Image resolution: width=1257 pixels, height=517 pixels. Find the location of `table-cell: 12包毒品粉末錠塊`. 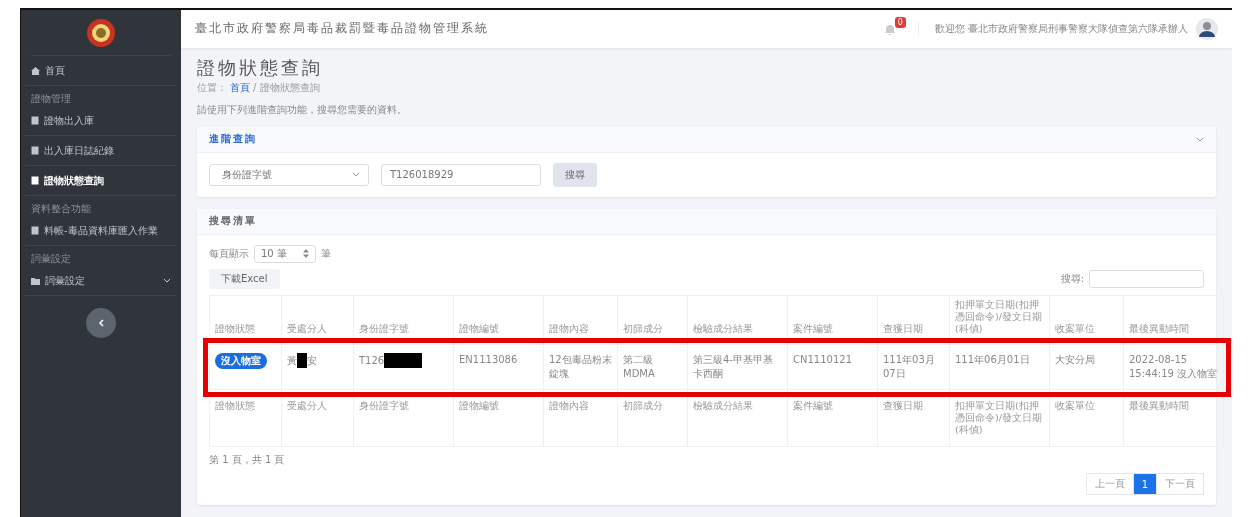

table-cell: 12包毒品粉末錠塊 is located at coordinates (580, 367).